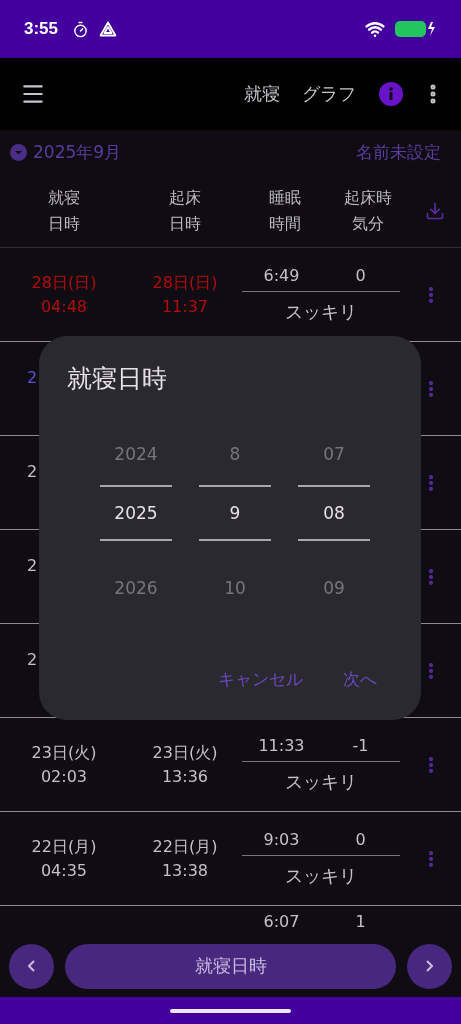 The height and width of the screenshot is (1024, 461). What do you see at coordinates (108, 29) in the screenshot?
I see `triangle-icon` at bounding box center [108, 29].